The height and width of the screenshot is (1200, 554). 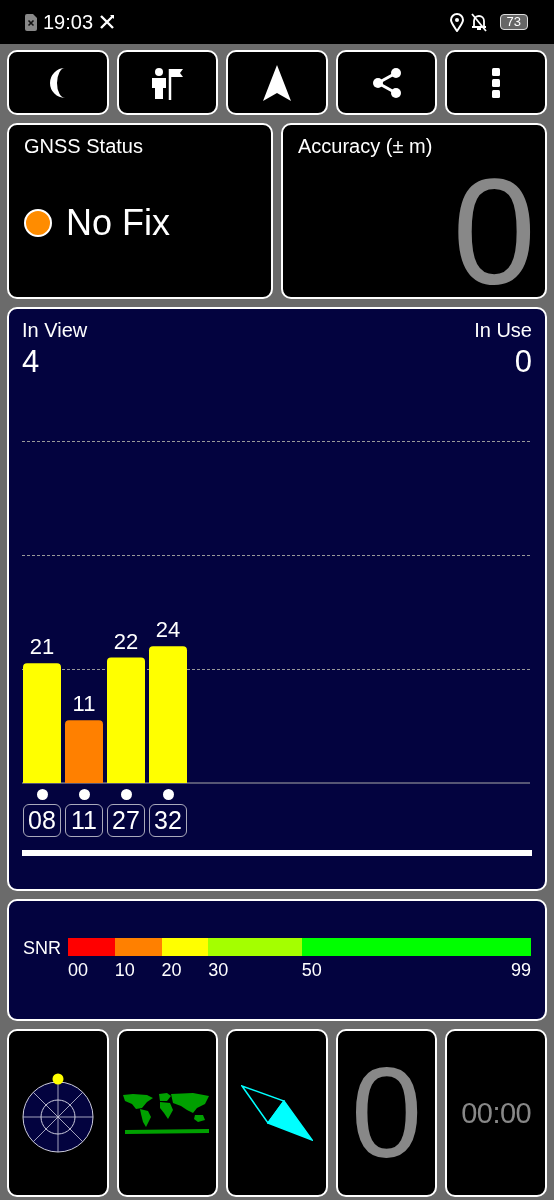 I want to click on bar-value: 21, so click(x=42, y=647).